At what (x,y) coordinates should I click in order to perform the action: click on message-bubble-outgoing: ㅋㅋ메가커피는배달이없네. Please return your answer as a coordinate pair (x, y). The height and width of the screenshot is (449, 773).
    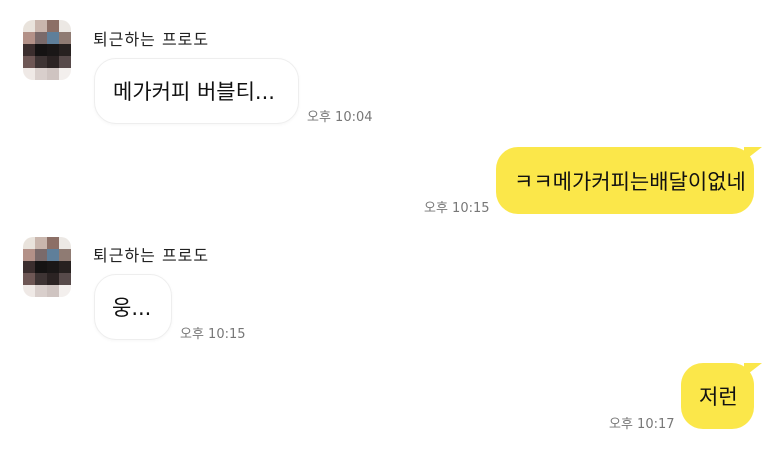
    Looking at the image, I should click on (625, 180).